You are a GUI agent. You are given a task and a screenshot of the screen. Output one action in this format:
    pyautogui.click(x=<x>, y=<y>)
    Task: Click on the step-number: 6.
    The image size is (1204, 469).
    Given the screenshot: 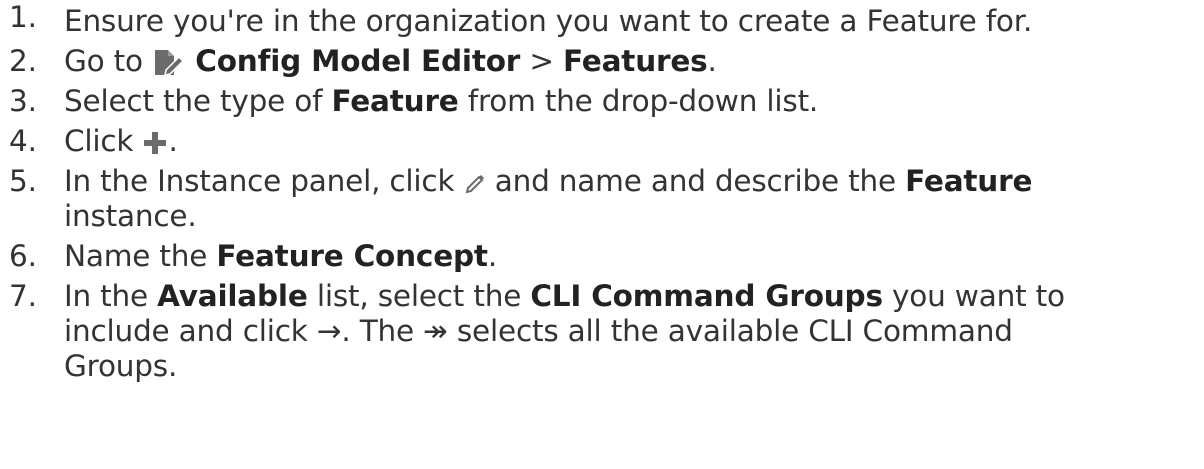 What is the action you would take?
    pyautogui.click(x=23, y=256)
    